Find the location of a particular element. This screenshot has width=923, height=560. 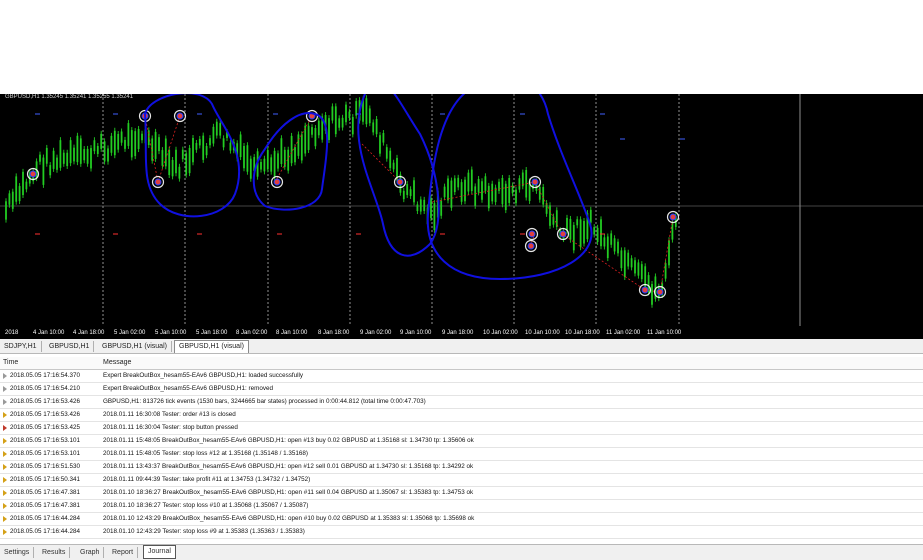

journal-header: Time Message is located at coordinates (461, 363).